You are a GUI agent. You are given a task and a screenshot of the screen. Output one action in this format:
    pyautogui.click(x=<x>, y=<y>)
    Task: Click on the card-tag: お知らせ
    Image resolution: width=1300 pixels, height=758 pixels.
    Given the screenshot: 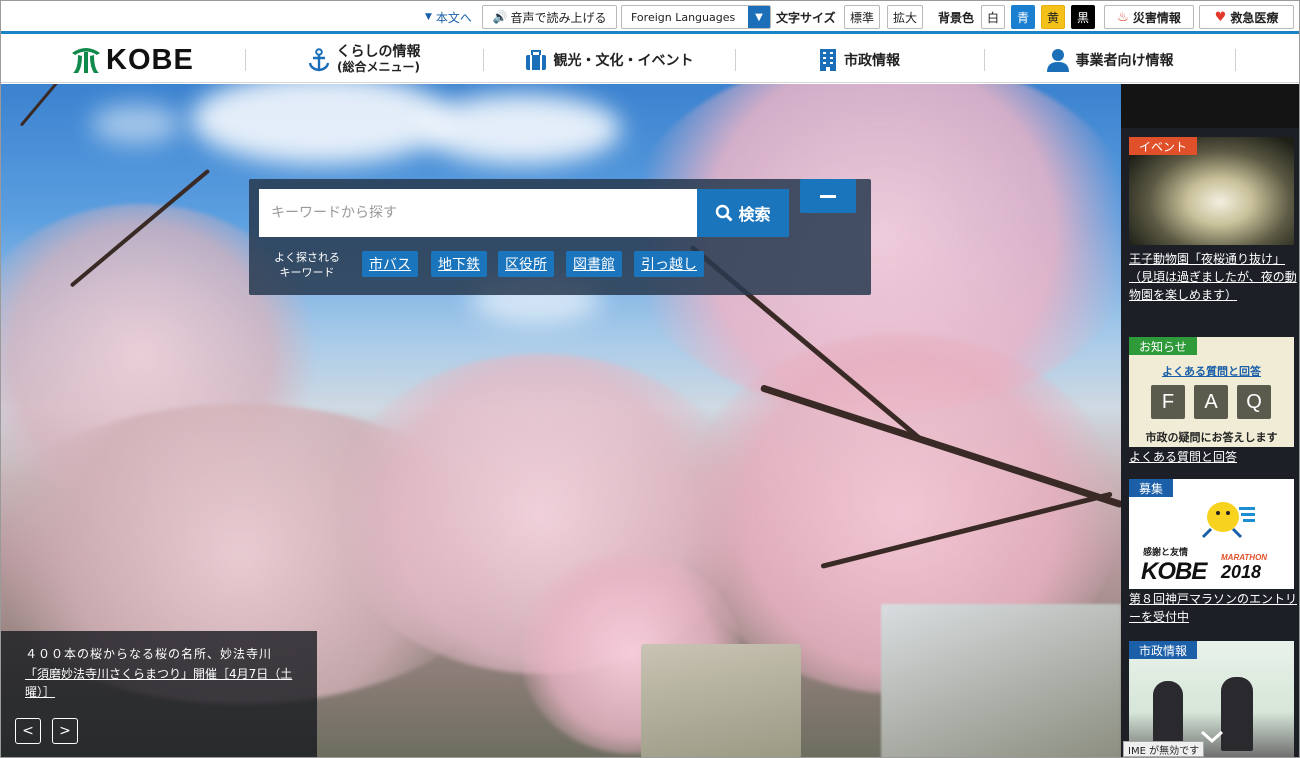 What is the action you would take?
    pyautogui.click(x=1163, y=346)
    